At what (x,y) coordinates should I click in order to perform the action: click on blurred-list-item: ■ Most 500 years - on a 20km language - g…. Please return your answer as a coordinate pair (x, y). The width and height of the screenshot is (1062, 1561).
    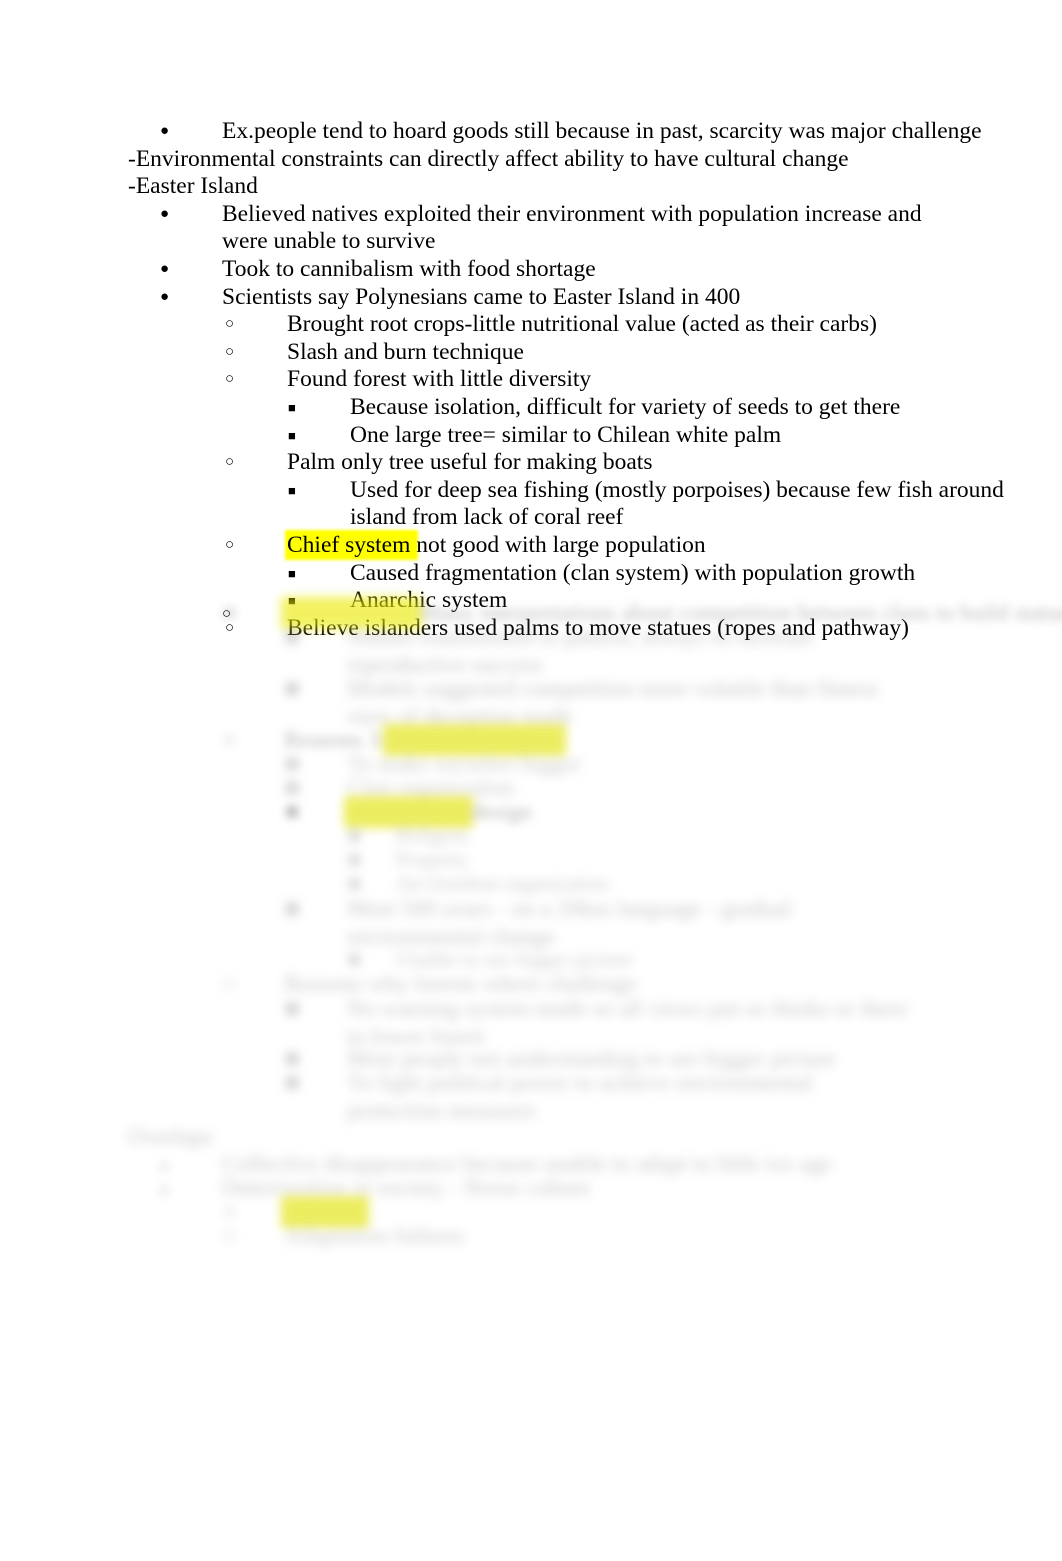
    Looking at the image, I should click on (605, 923).